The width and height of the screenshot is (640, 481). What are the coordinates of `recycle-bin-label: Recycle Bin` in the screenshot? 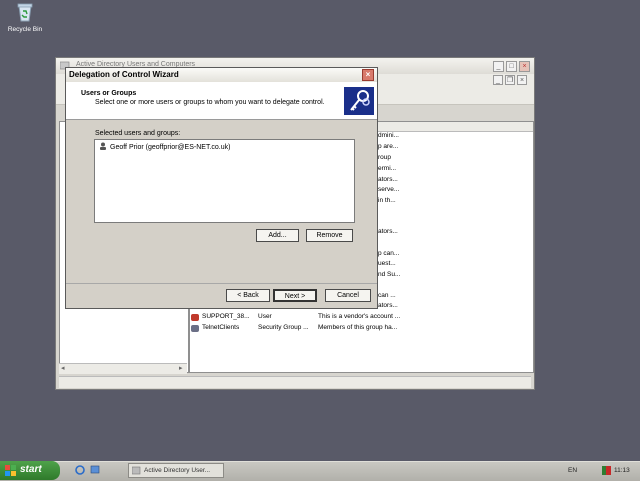 It's located at (25, 29).